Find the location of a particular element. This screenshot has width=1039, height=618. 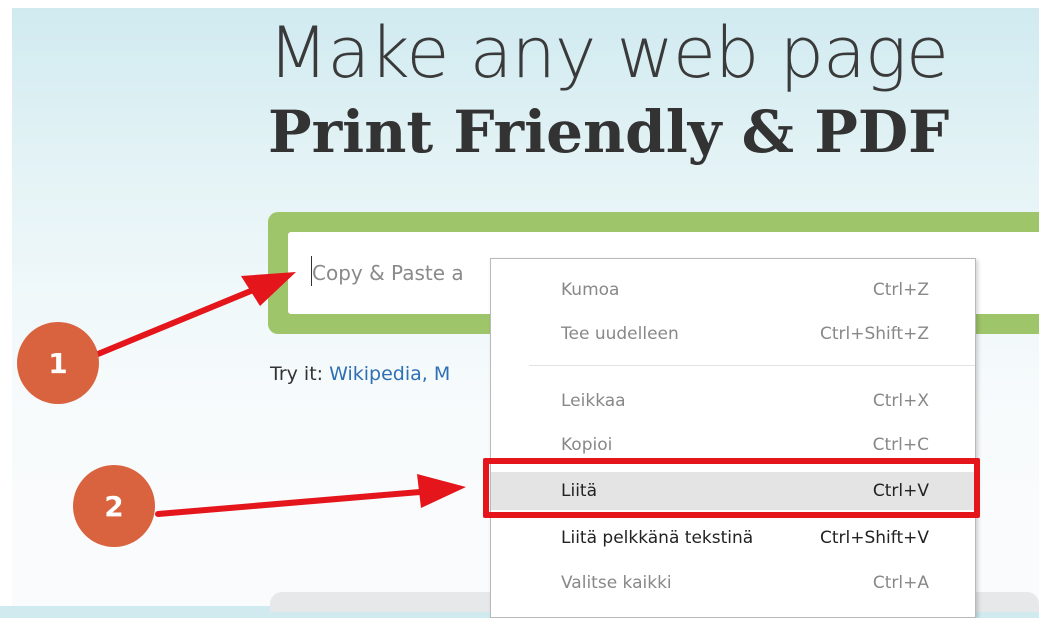

menu-item-paste-plain: Liitä pelkkänä tekstinä Ctrl+Shift+V is located at coordinates (733, 538).